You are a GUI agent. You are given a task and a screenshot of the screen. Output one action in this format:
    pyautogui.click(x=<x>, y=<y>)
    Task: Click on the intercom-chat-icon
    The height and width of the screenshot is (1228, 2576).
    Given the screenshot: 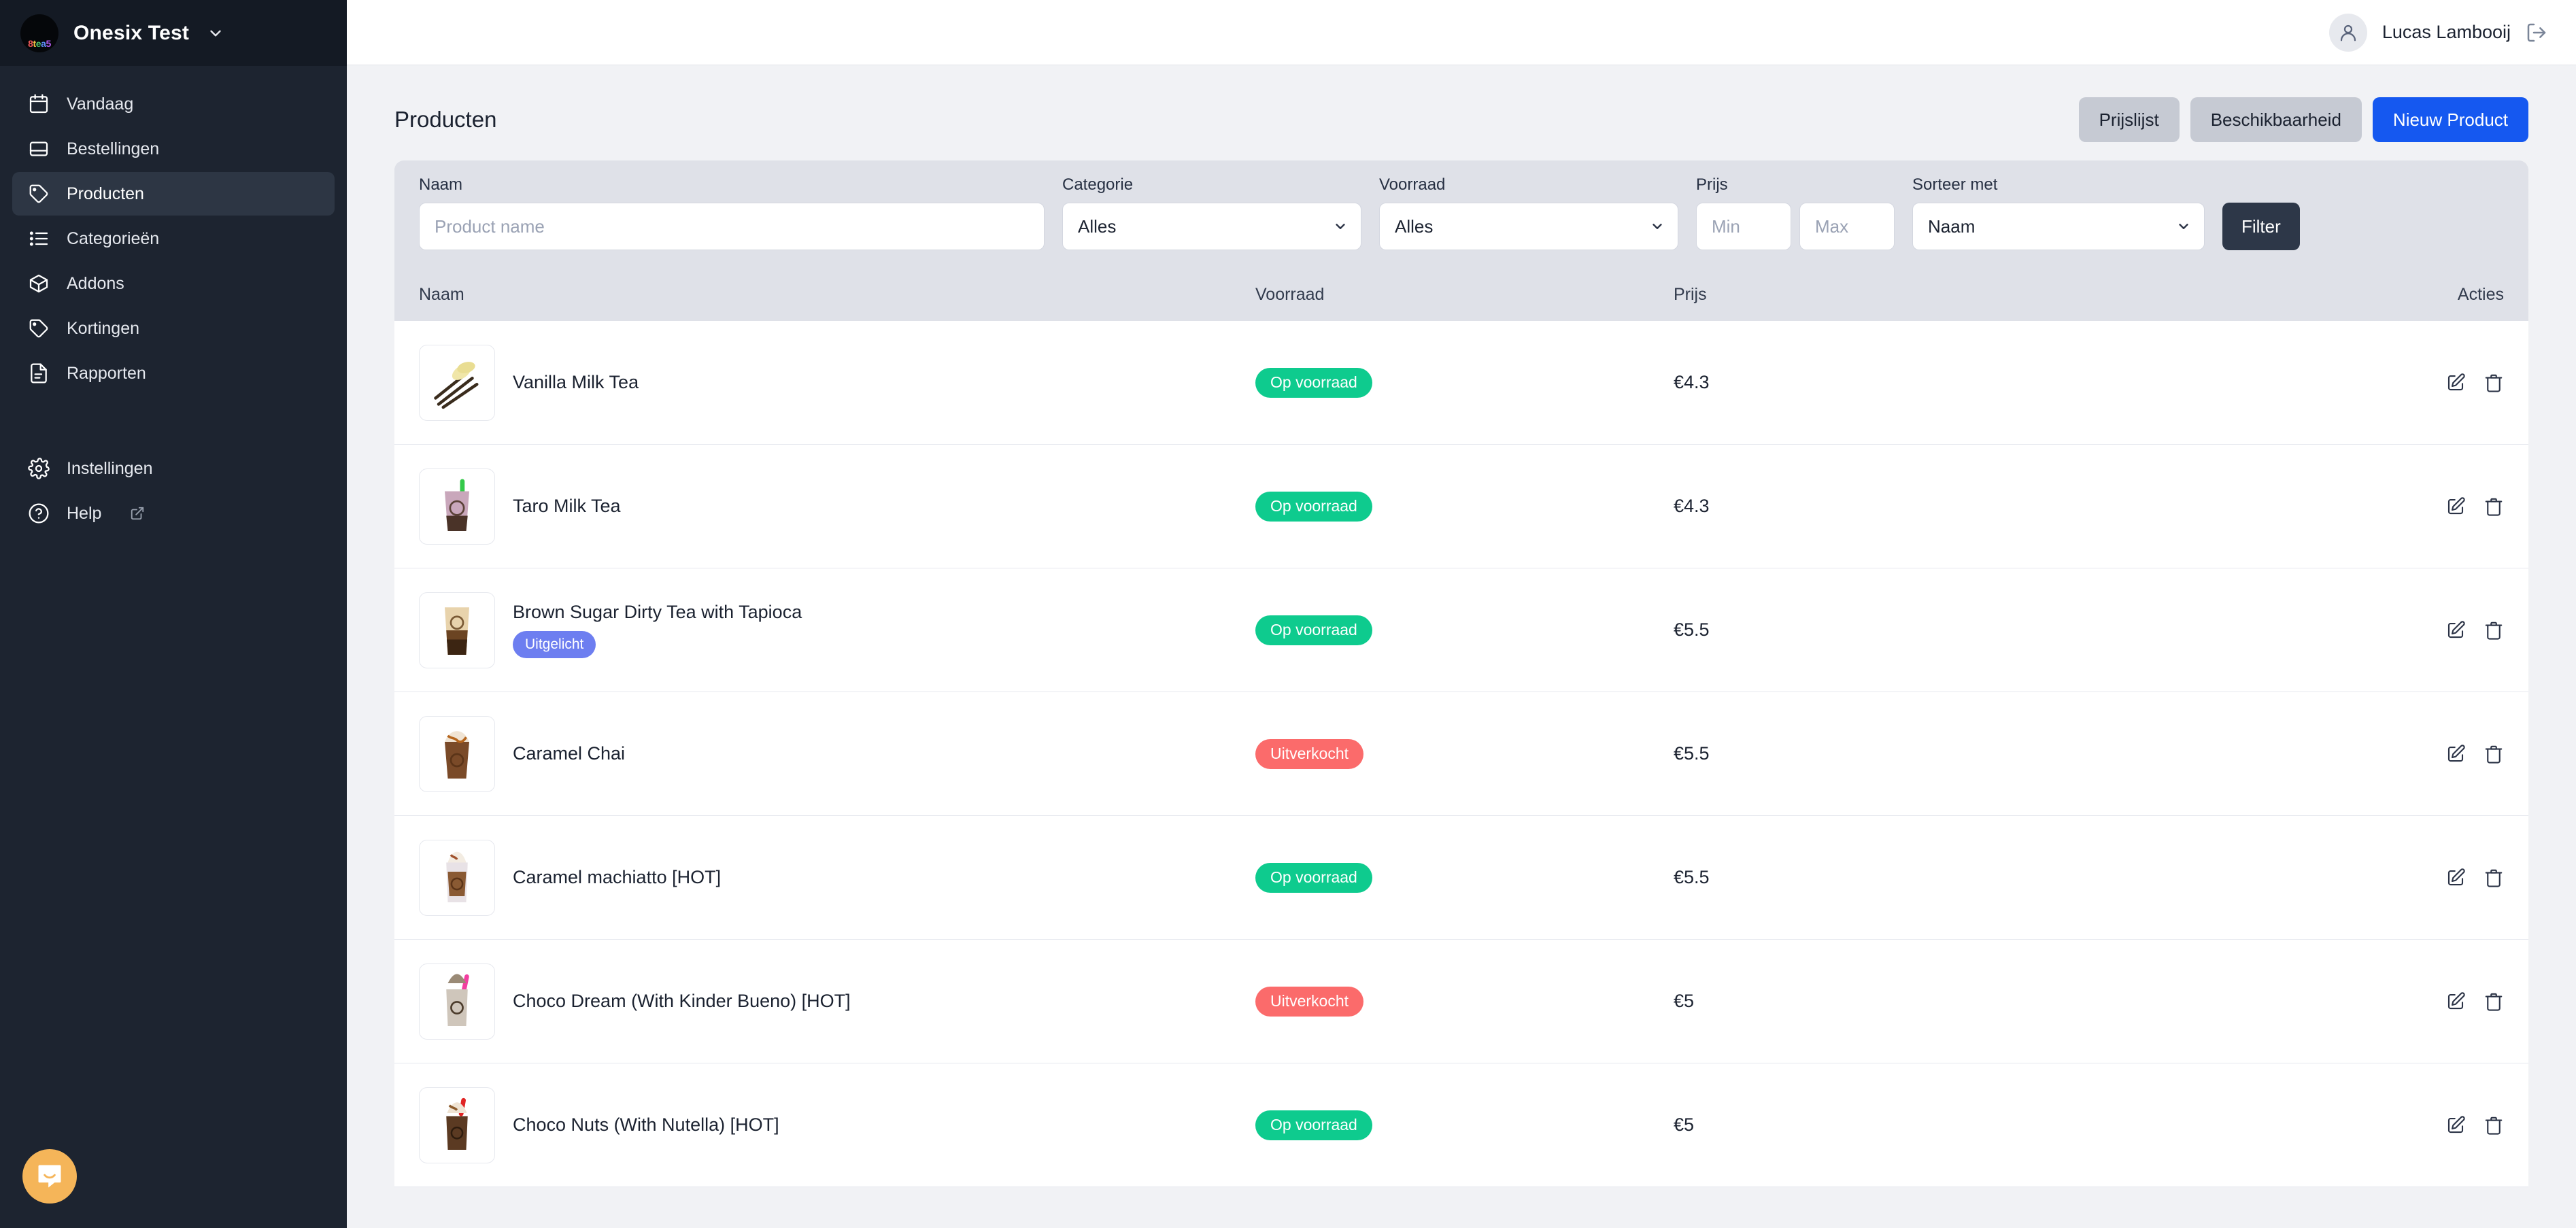 What is the action you would take?
    pyautogui.click(x=49, y=1176)
    